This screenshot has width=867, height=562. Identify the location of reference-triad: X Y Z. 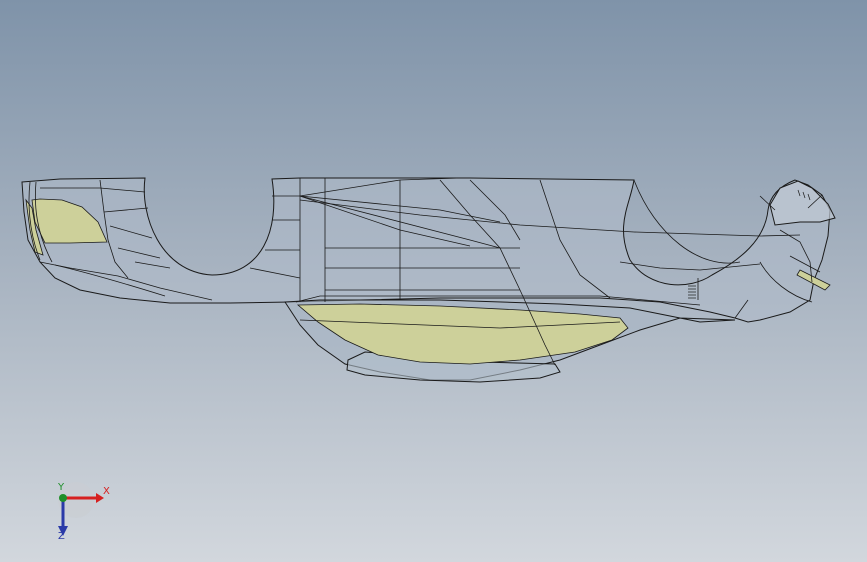
(80, 514).